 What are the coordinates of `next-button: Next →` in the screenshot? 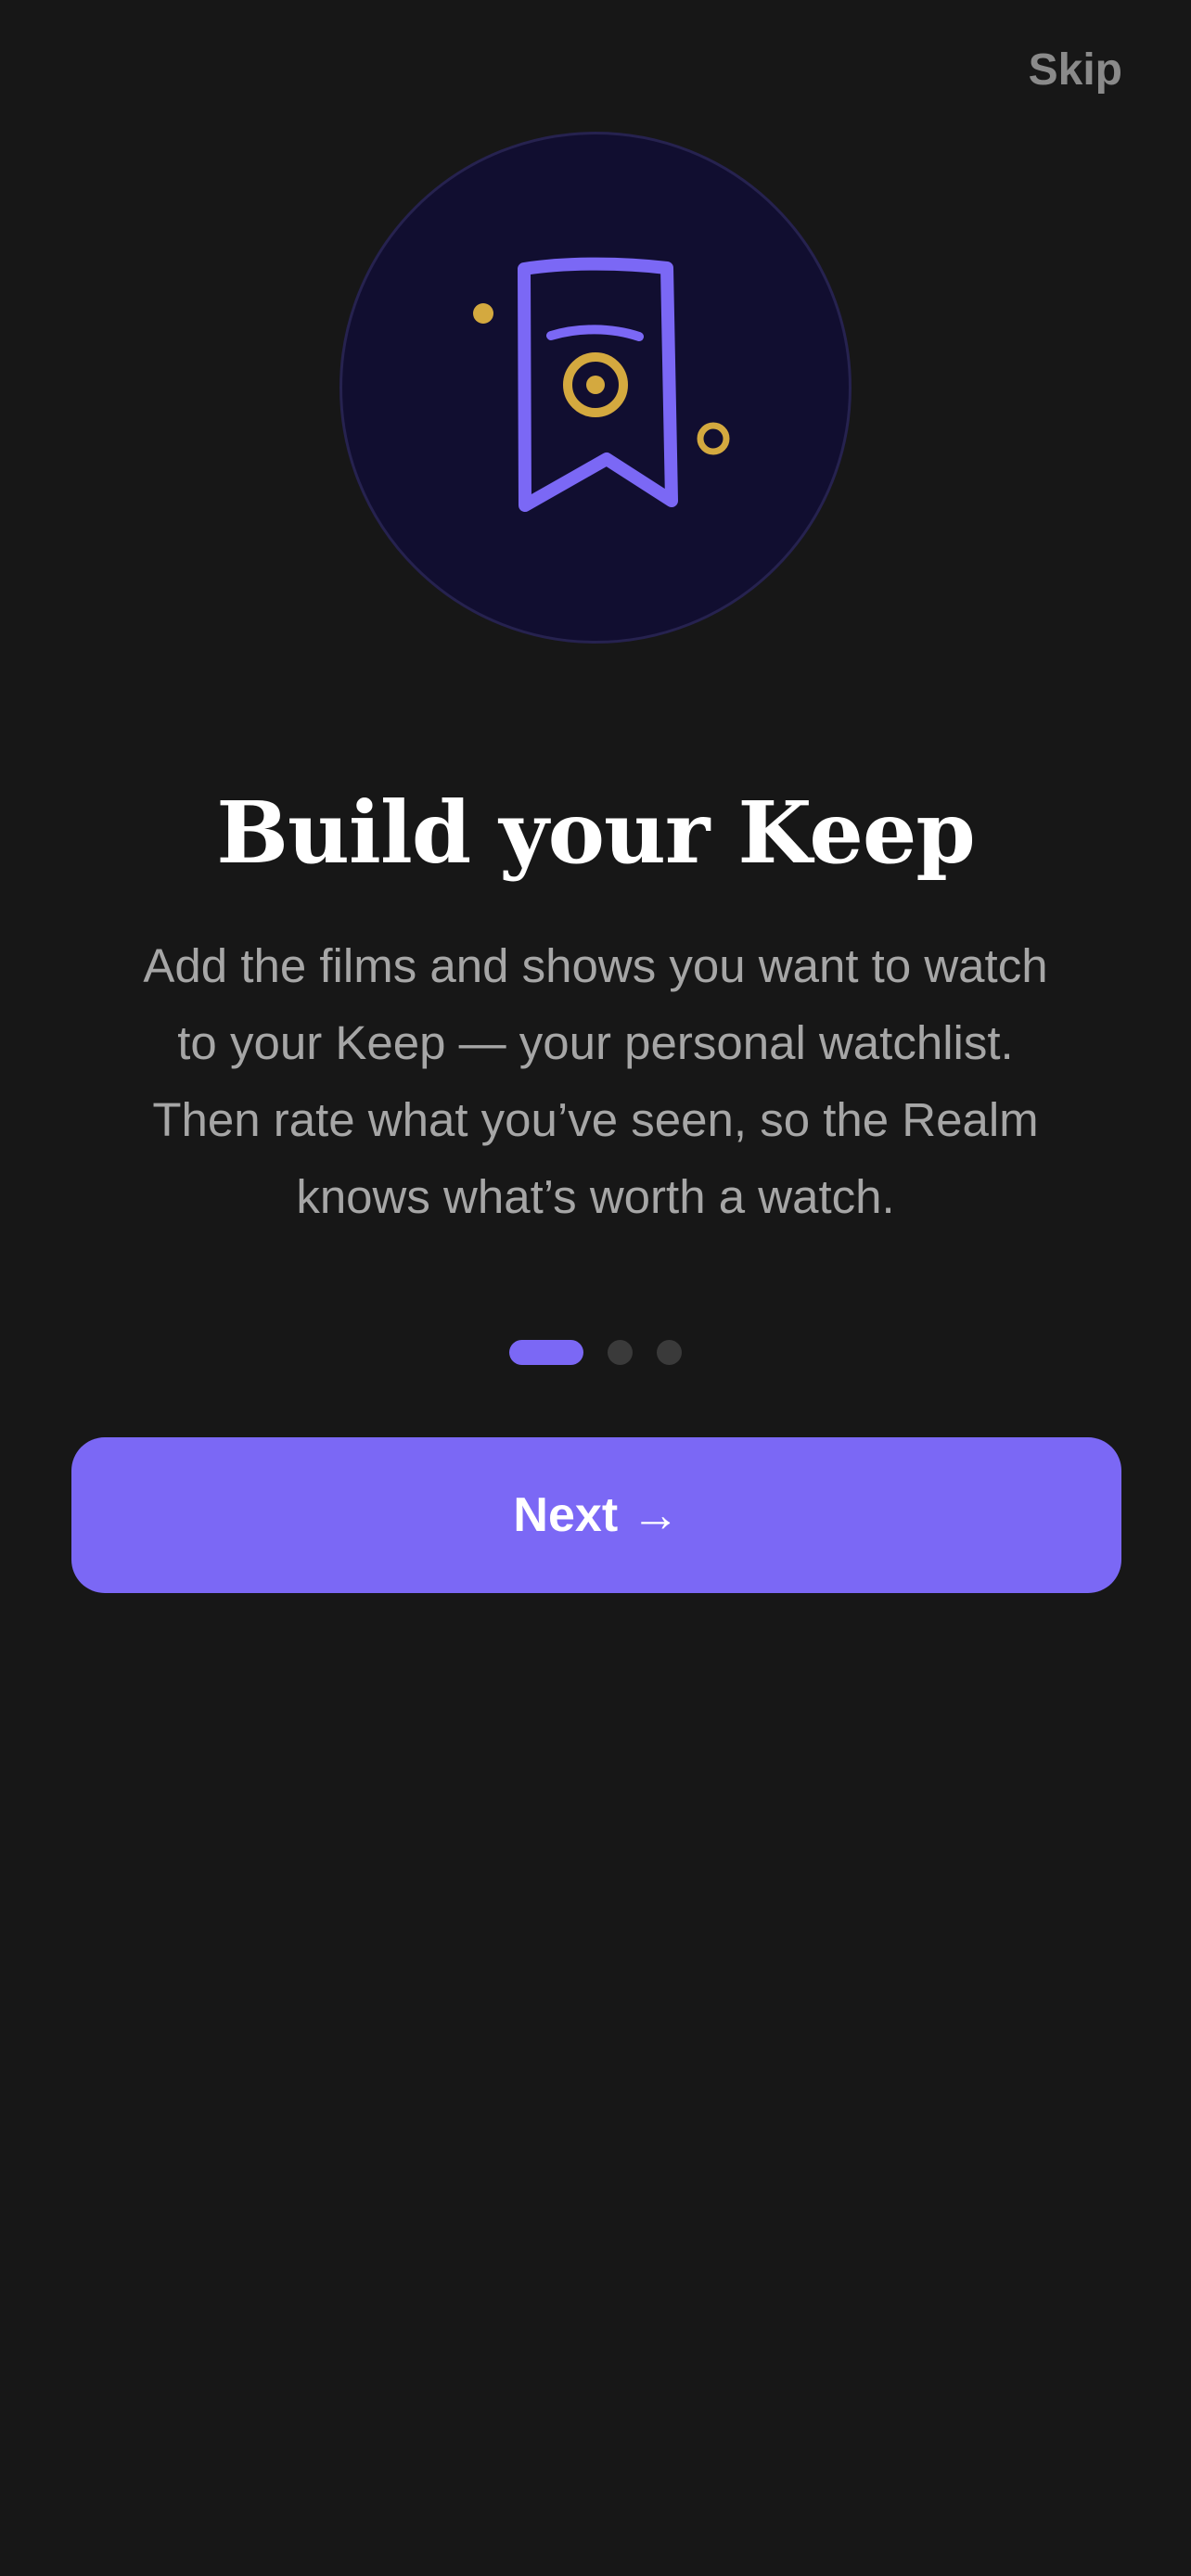 It's located at (596, 1515).